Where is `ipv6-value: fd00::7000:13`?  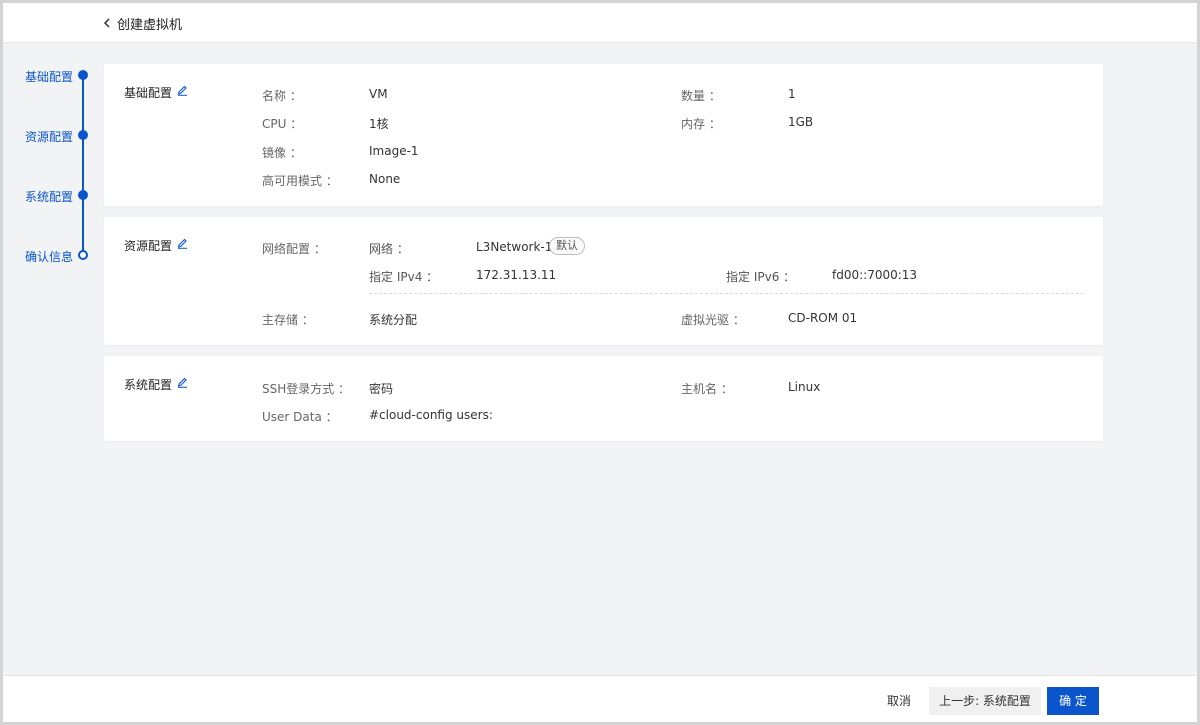
ipv6-value: fd00::7000:13 is located at coordinates (875, 275).